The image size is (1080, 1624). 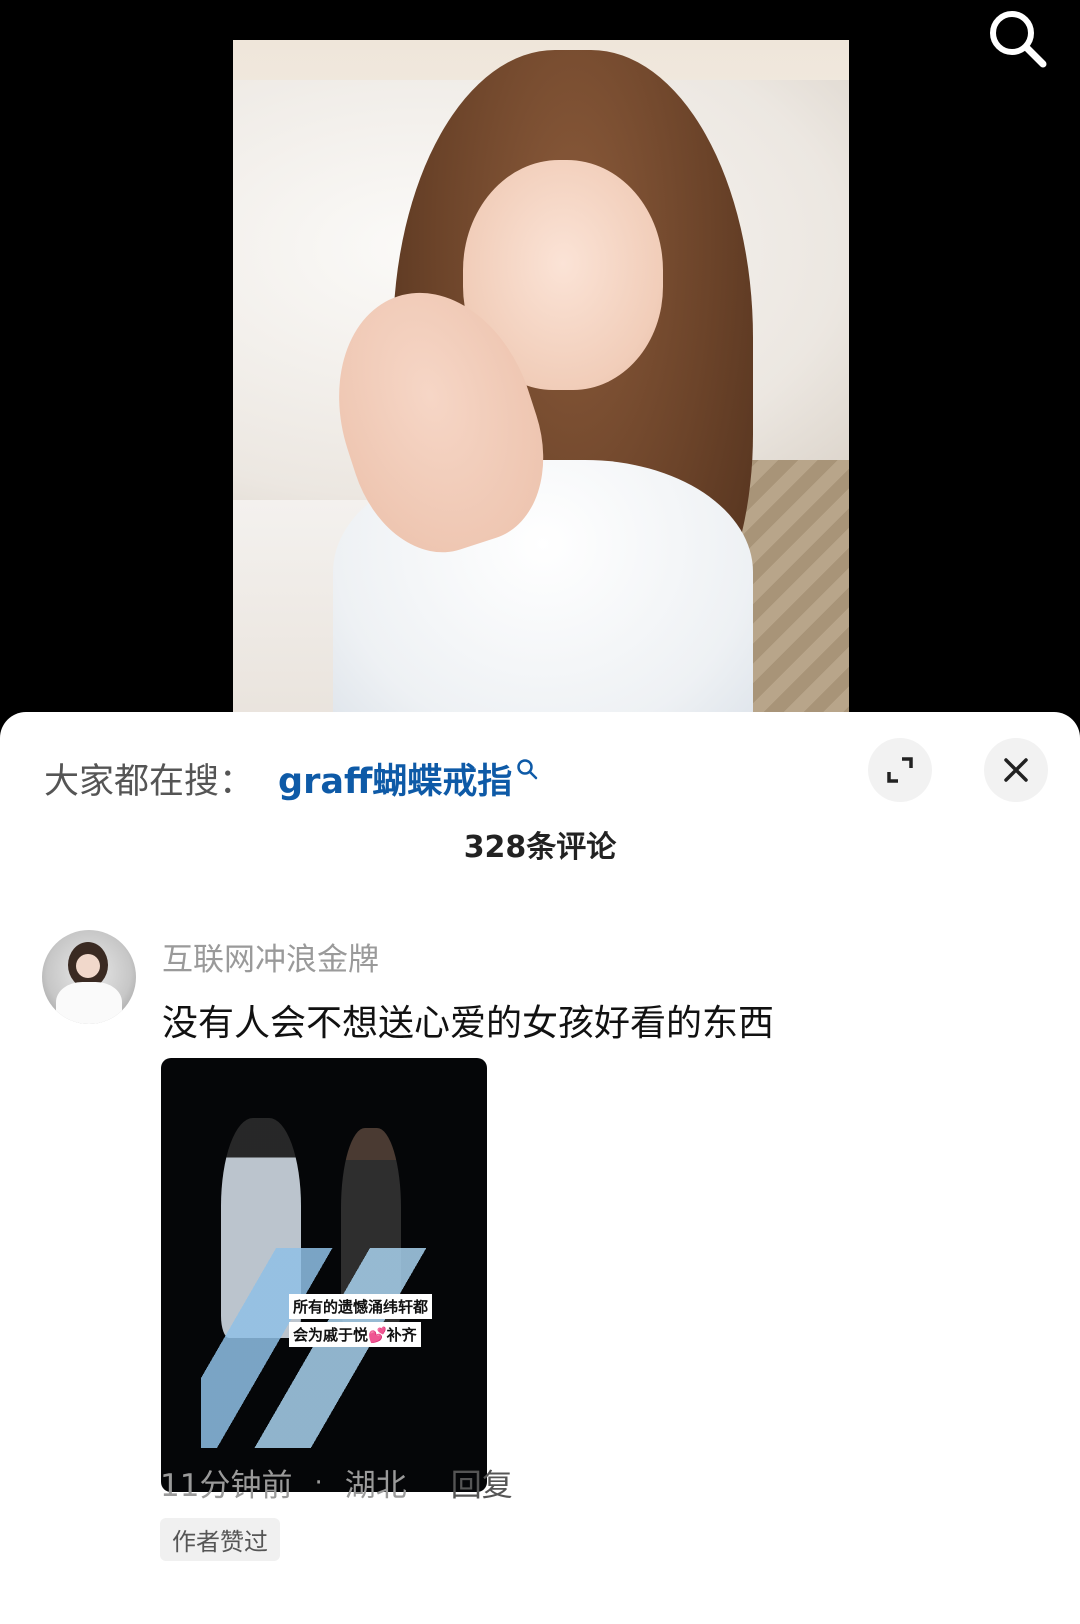 What do you see at coordinates (540, 847) in the screenshot?
I see `comment-count: 328条评论` at bounding box center [540, 847].